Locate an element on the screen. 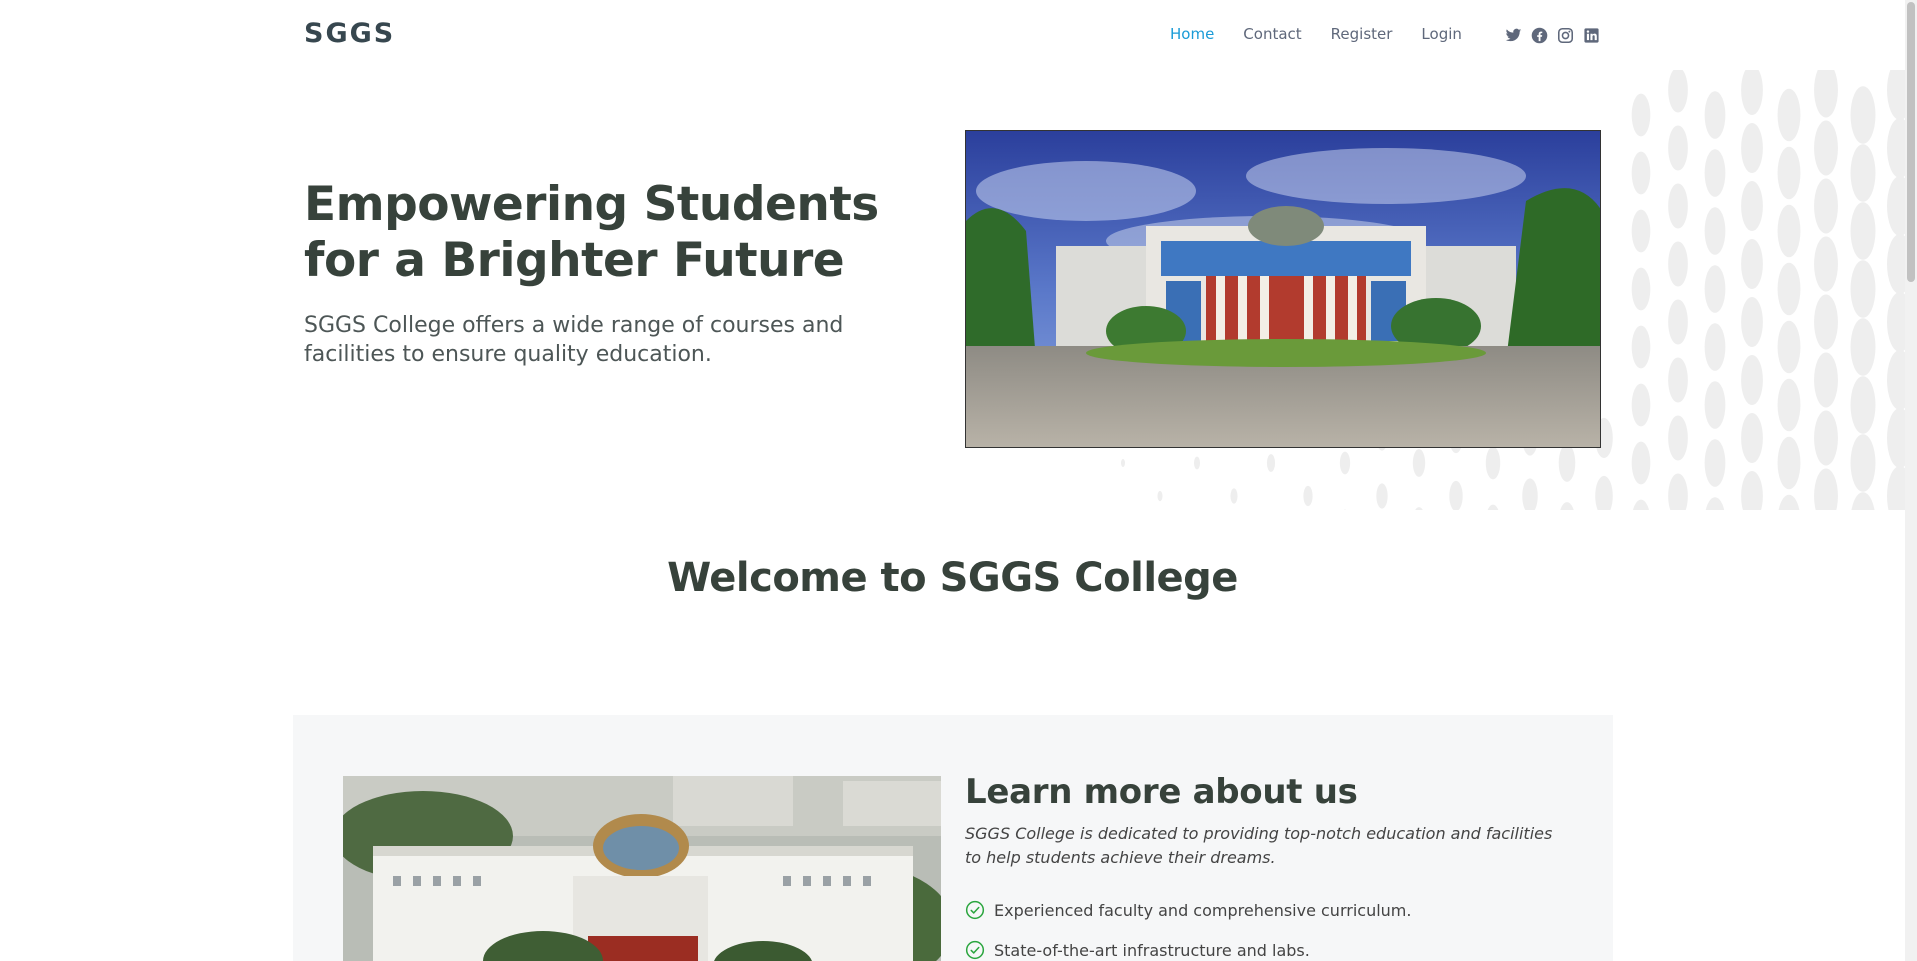  site-header: SGGS Home Contact Register Login is located at coordinates (952, 36).